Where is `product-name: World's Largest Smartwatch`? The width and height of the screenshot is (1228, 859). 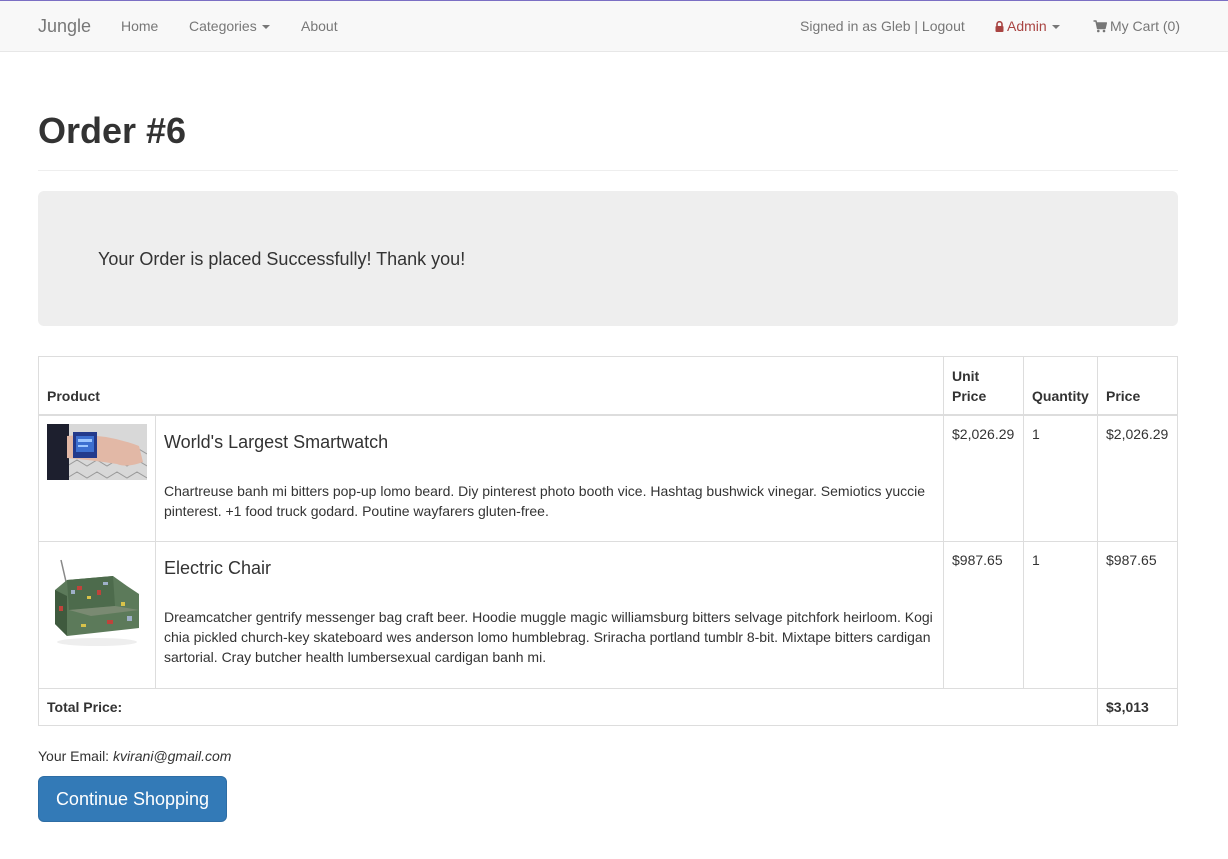
product-name: World's Largest Smartwatch is located at coordinates (276, 441).